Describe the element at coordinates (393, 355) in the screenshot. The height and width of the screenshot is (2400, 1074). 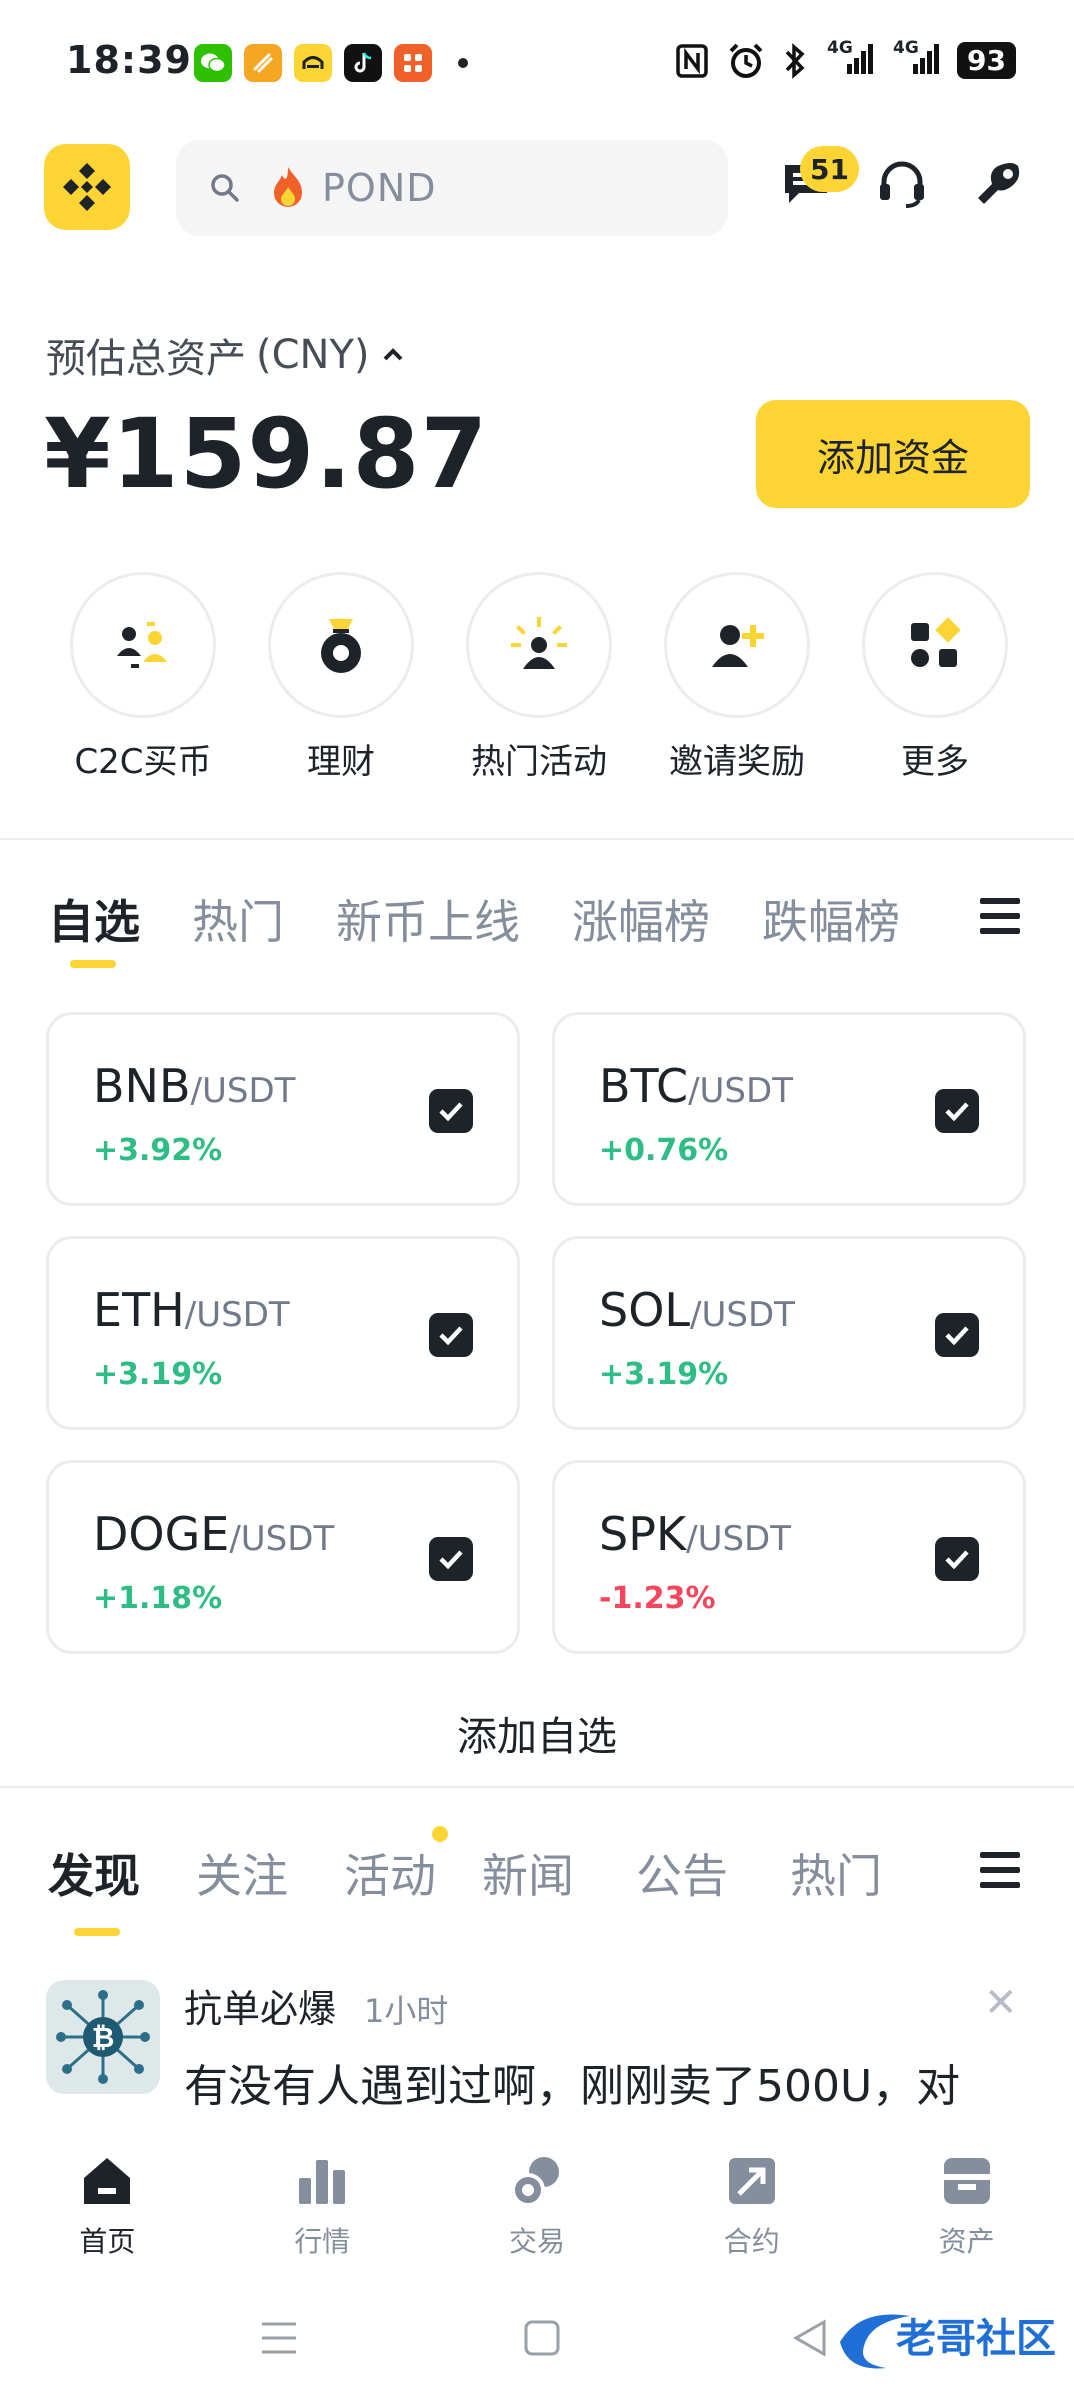
I see `chevron-up-icon` at that location.